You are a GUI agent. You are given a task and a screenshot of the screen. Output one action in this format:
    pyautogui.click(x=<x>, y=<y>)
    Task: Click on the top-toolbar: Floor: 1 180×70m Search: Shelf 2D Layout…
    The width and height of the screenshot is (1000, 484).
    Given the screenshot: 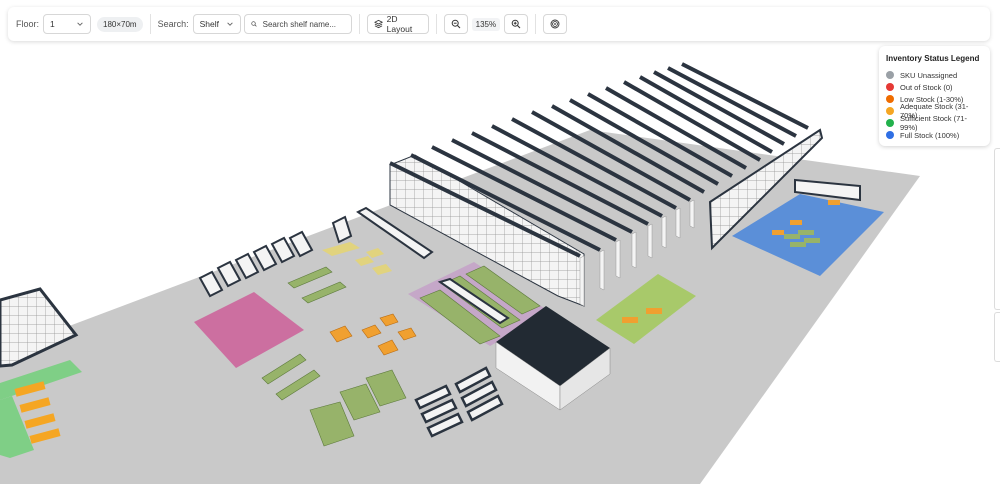 What is the action you would take?
    pyautogui.click(x=499, y=24)
    